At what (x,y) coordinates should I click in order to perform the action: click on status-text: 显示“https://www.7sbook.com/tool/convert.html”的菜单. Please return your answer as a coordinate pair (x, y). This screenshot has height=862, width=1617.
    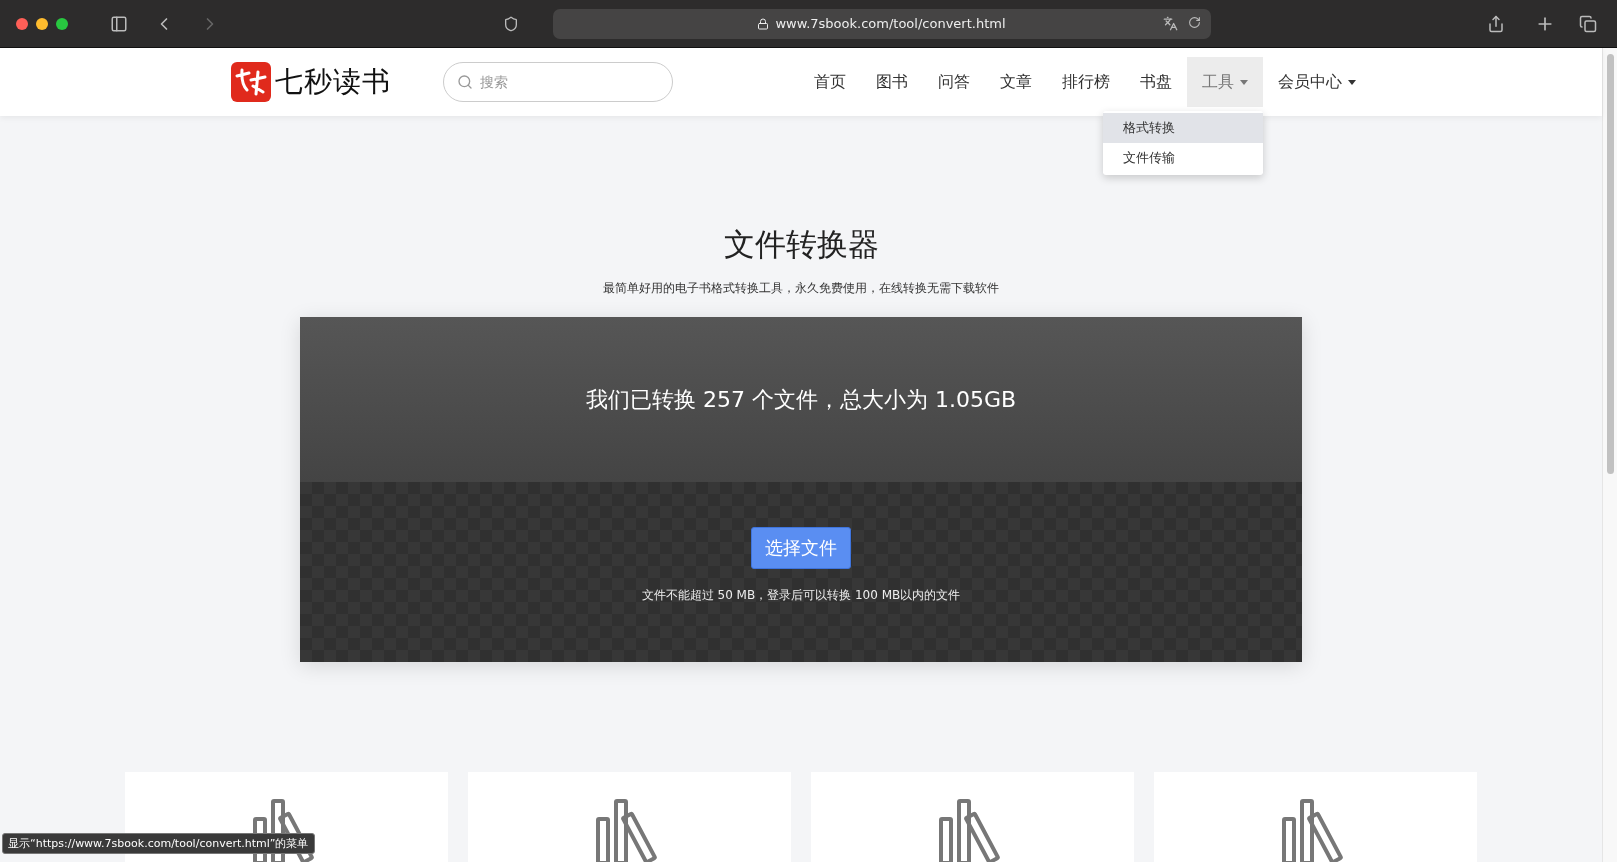
    Looking at the image, I should click on (158, 843).